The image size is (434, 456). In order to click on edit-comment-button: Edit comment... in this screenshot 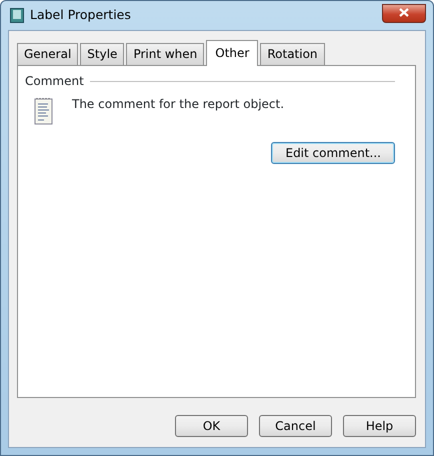, I will do `click(333, 153)`.